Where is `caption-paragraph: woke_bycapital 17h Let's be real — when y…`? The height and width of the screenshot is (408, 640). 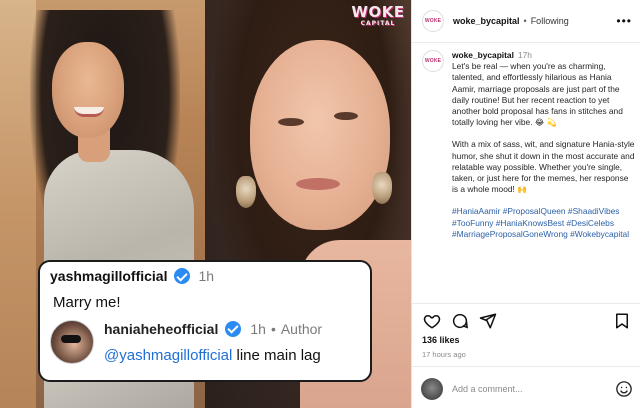
caption-paragraph: woke_bycapital 17h Let's be real — when y… is located at coordinates (544, 89).